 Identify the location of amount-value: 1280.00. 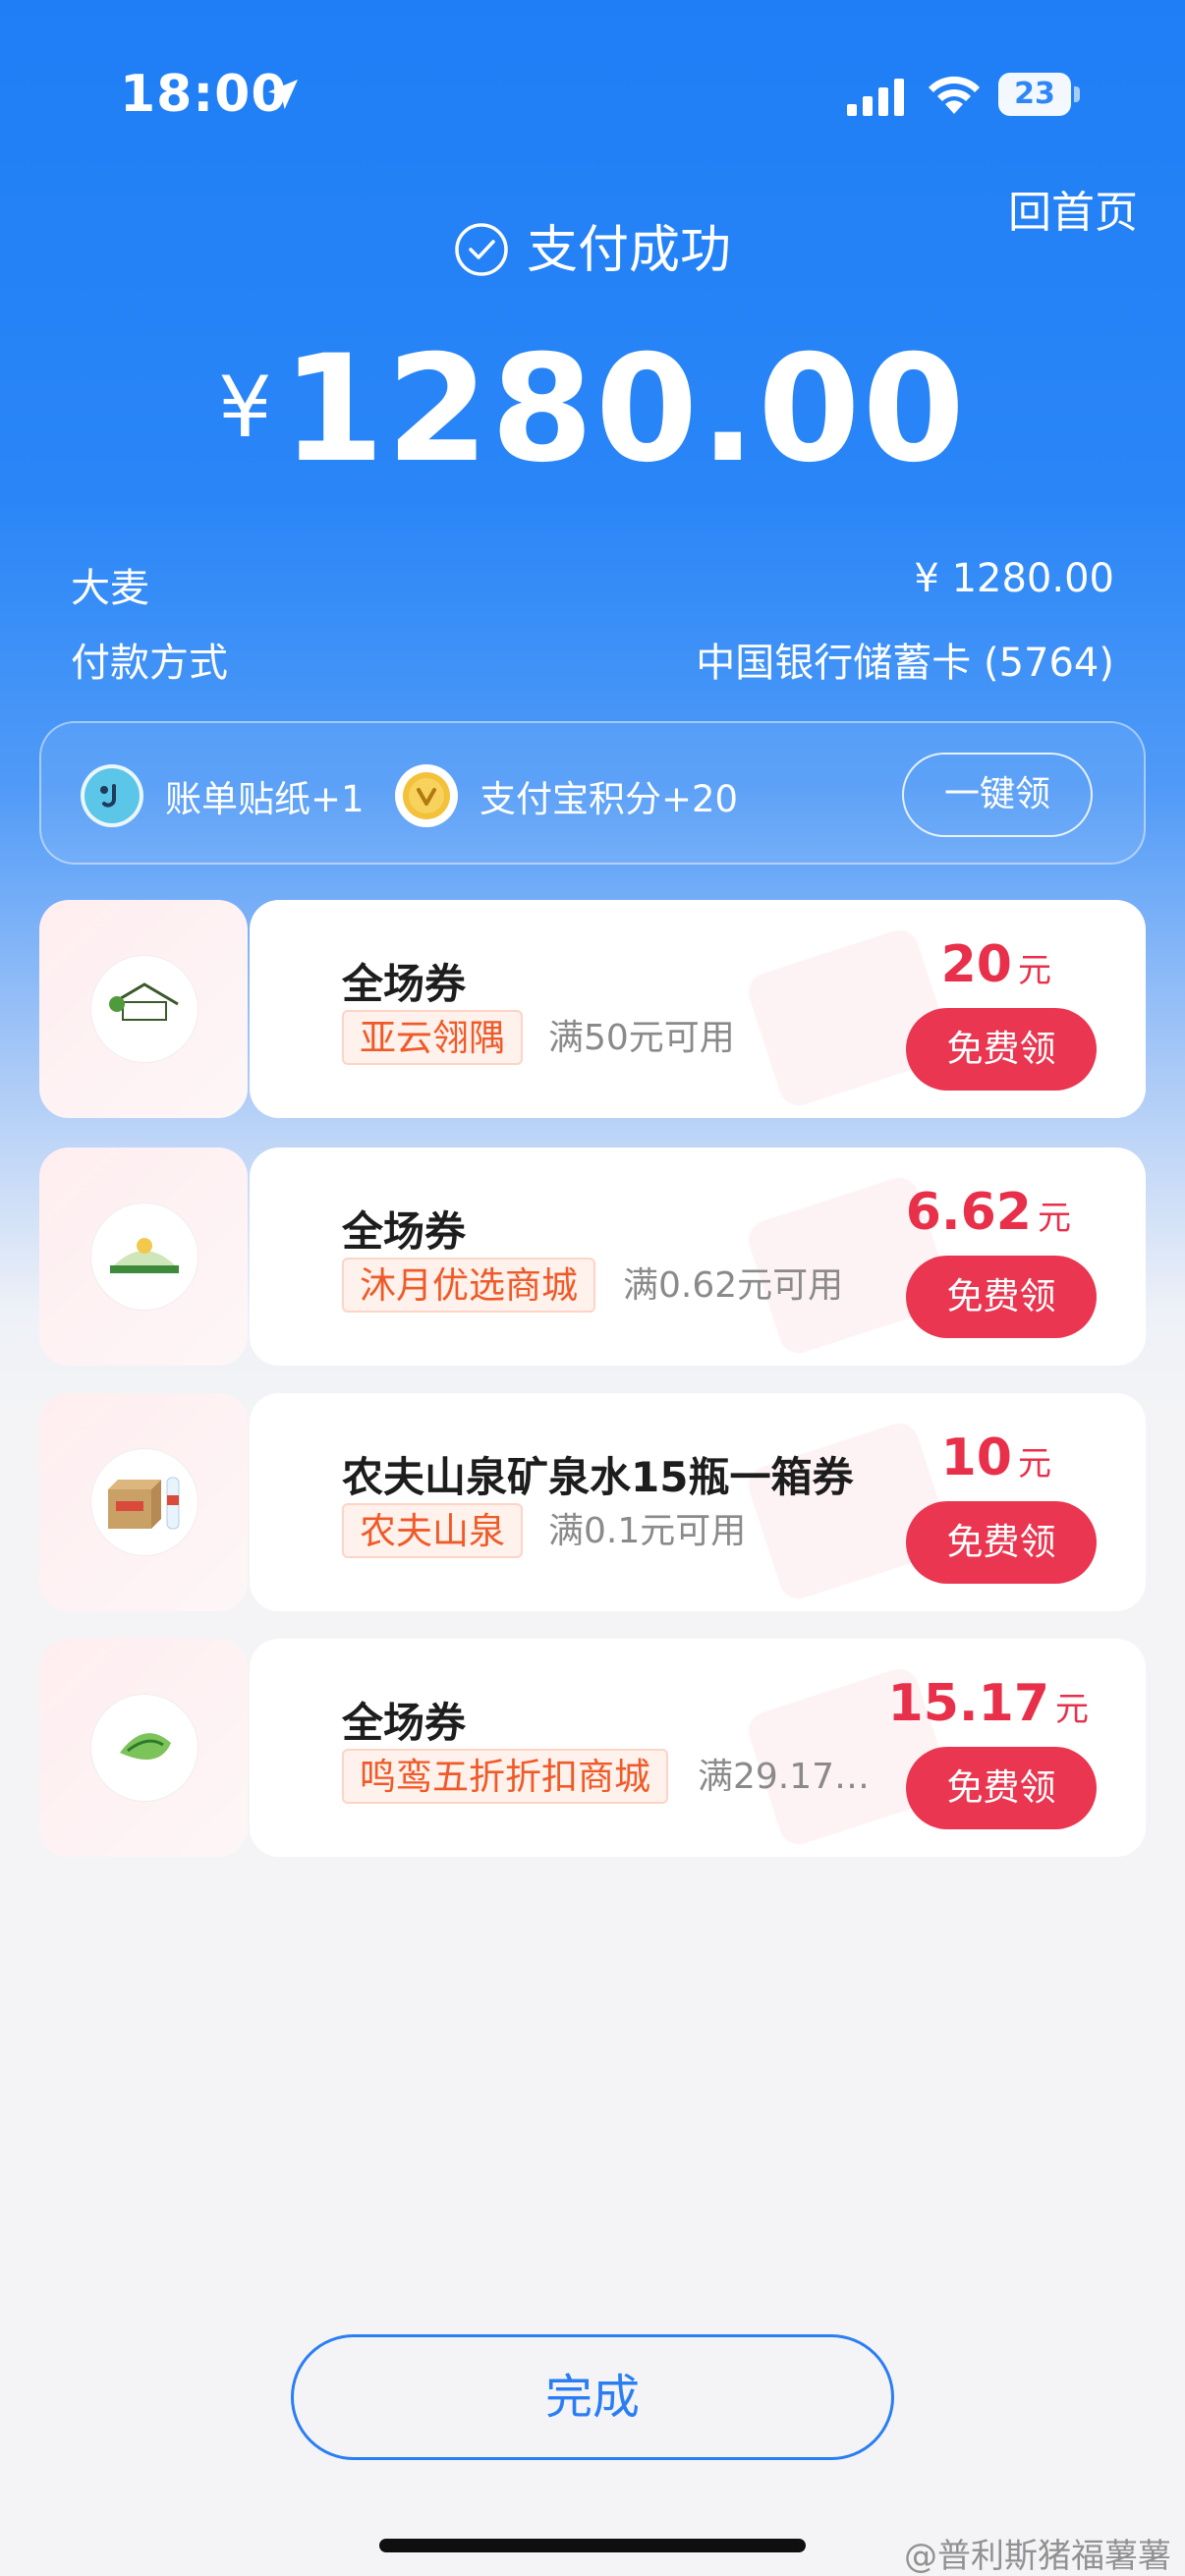
(624, 409).